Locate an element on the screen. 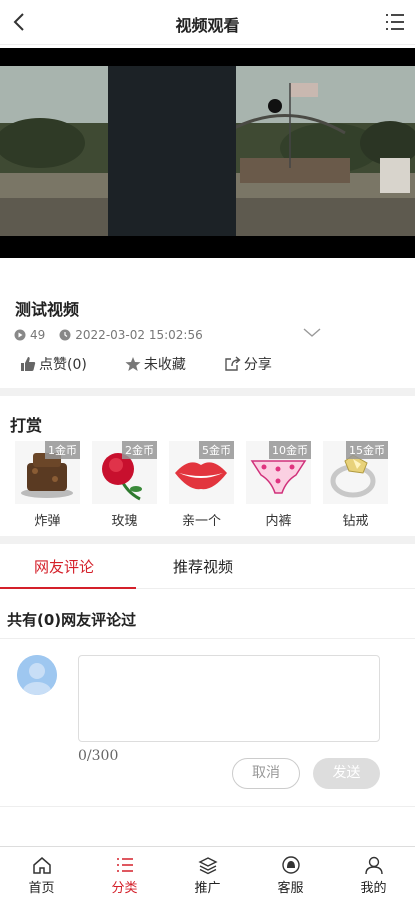  user-avatar-icon is located at coordinates (37, 675).